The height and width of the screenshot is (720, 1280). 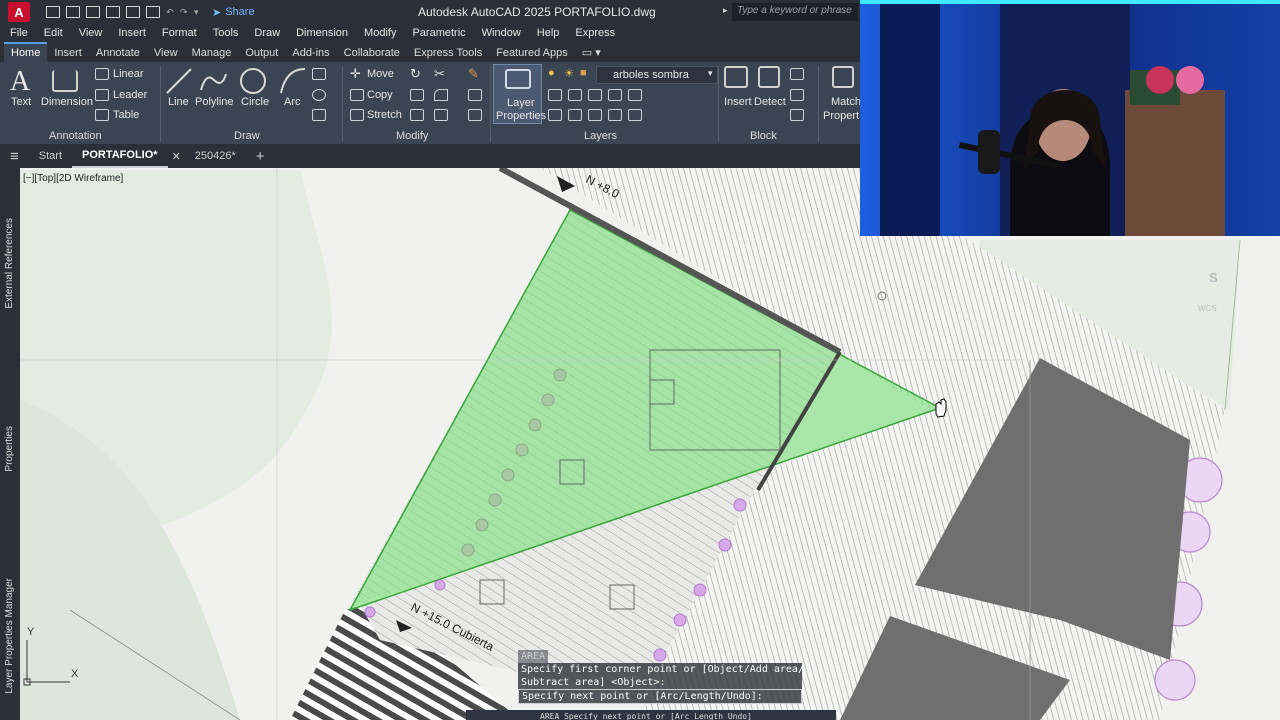 What do you see at coordinates (555, 95) in the screenshot?
I see `layer-tool-1-icon` at bounding box center [555, 95].